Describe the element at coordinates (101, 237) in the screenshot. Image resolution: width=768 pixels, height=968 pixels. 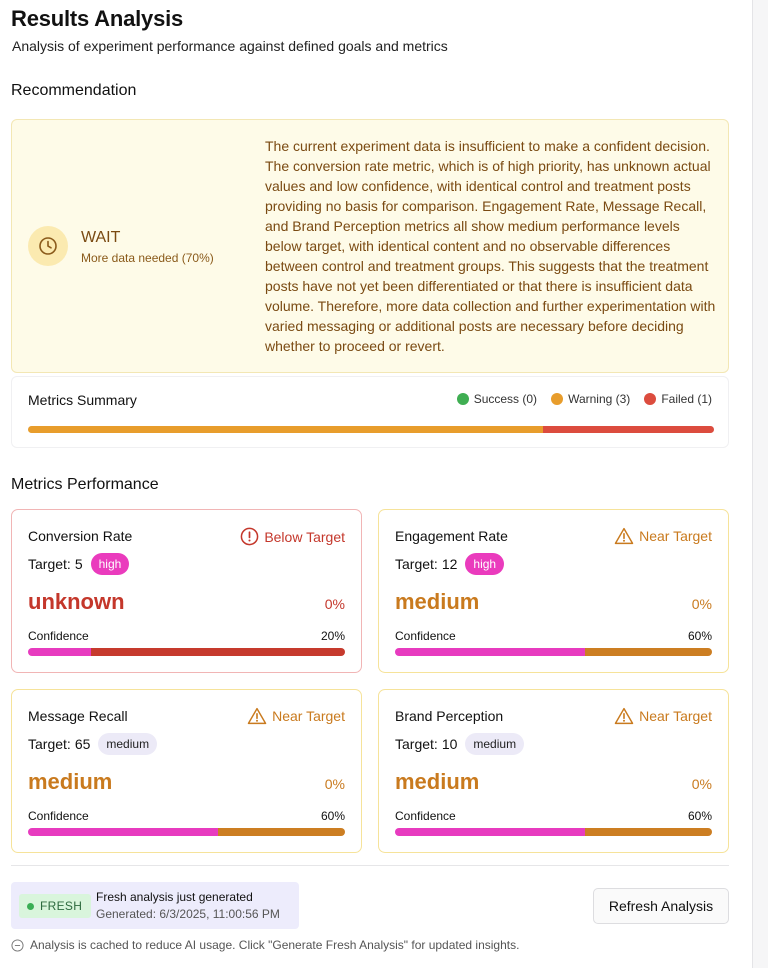
I see `recommendation-decision: WAIT` at that location.